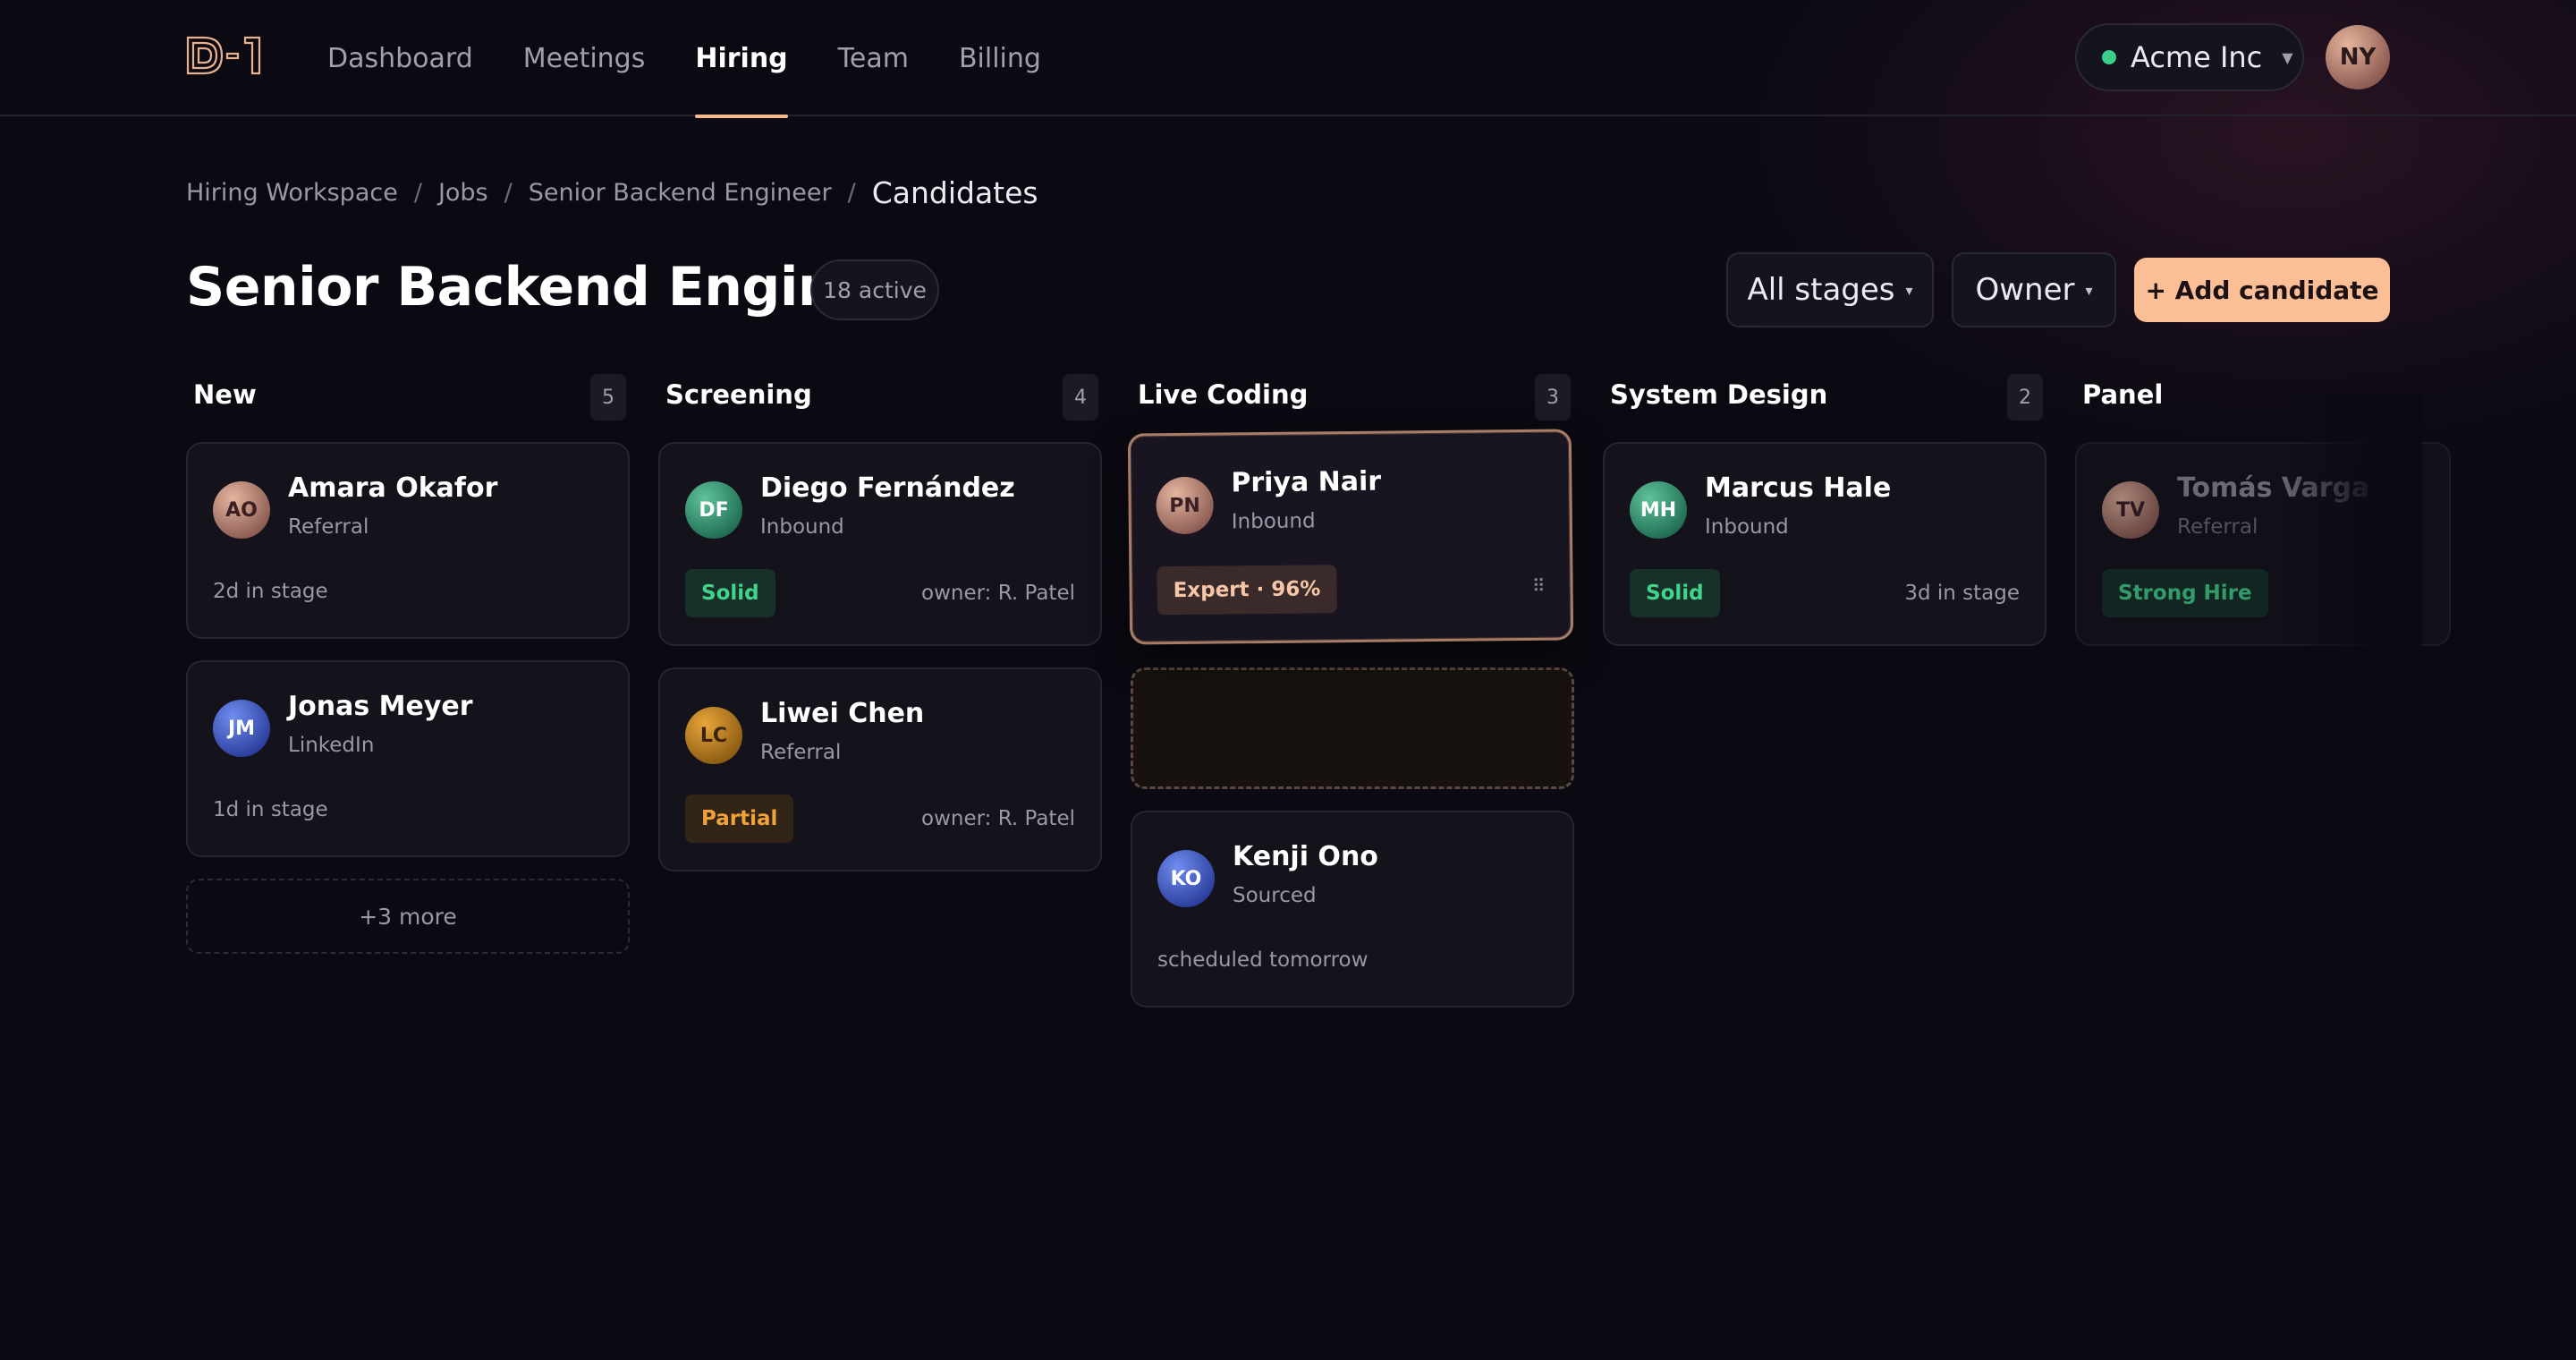  Describe the element at coordinates (741, 59) in the screenshot. I see `nav-hiring: Hiring` at that location.